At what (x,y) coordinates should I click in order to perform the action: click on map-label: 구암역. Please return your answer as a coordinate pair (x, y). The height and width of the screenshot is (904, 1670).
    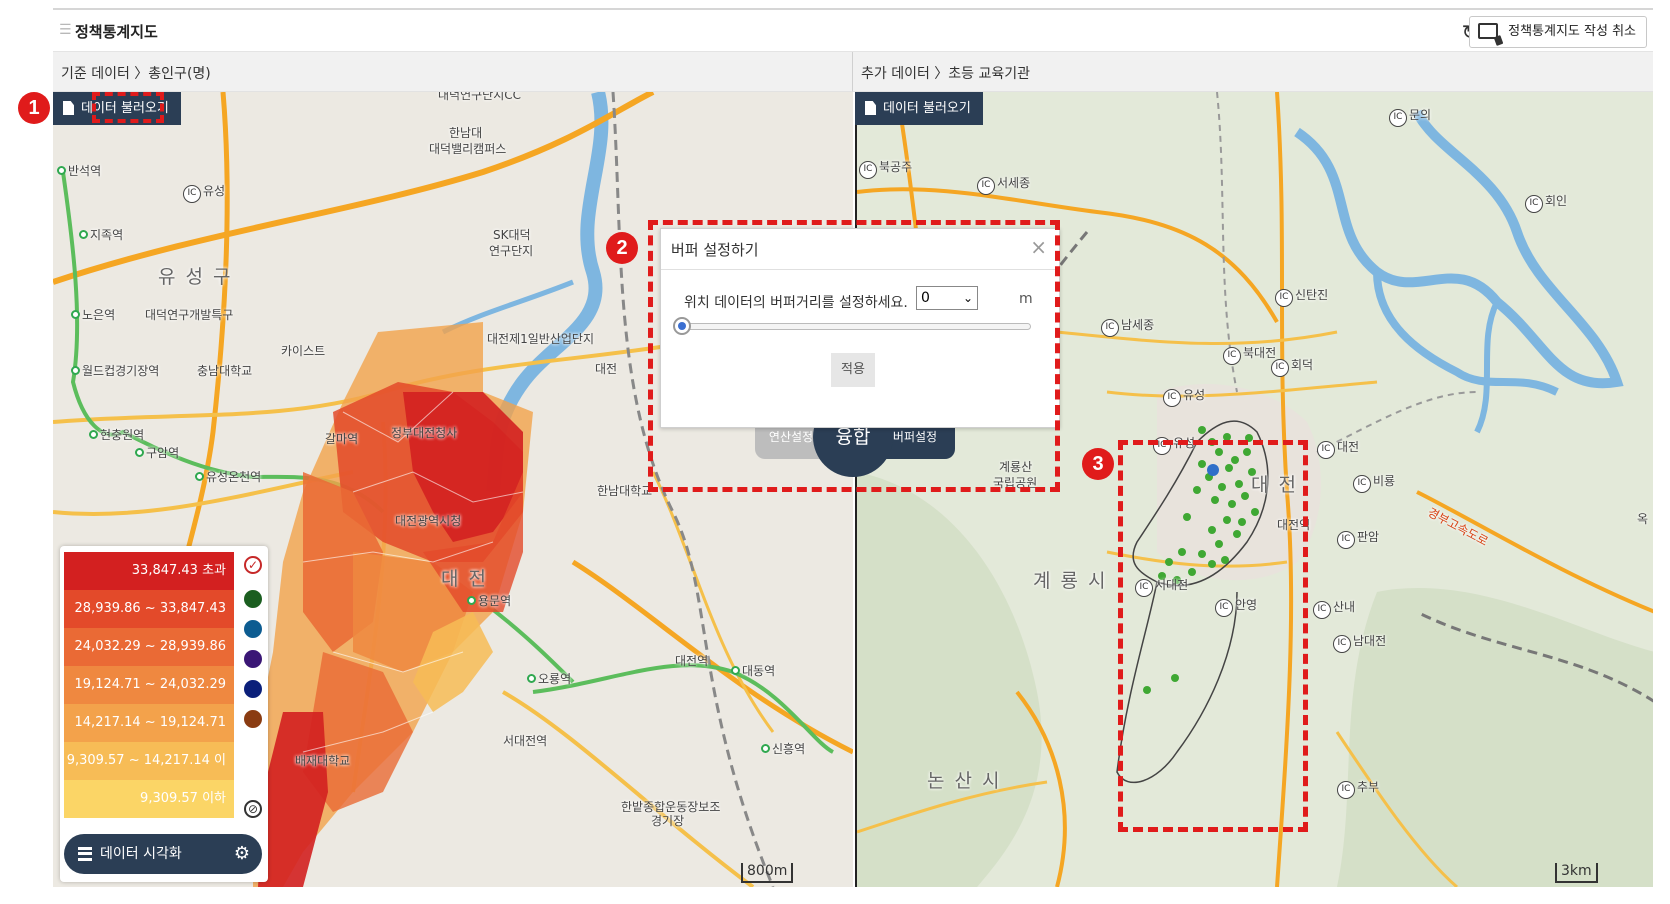
    Looking at the image, I should click on (157, 452).